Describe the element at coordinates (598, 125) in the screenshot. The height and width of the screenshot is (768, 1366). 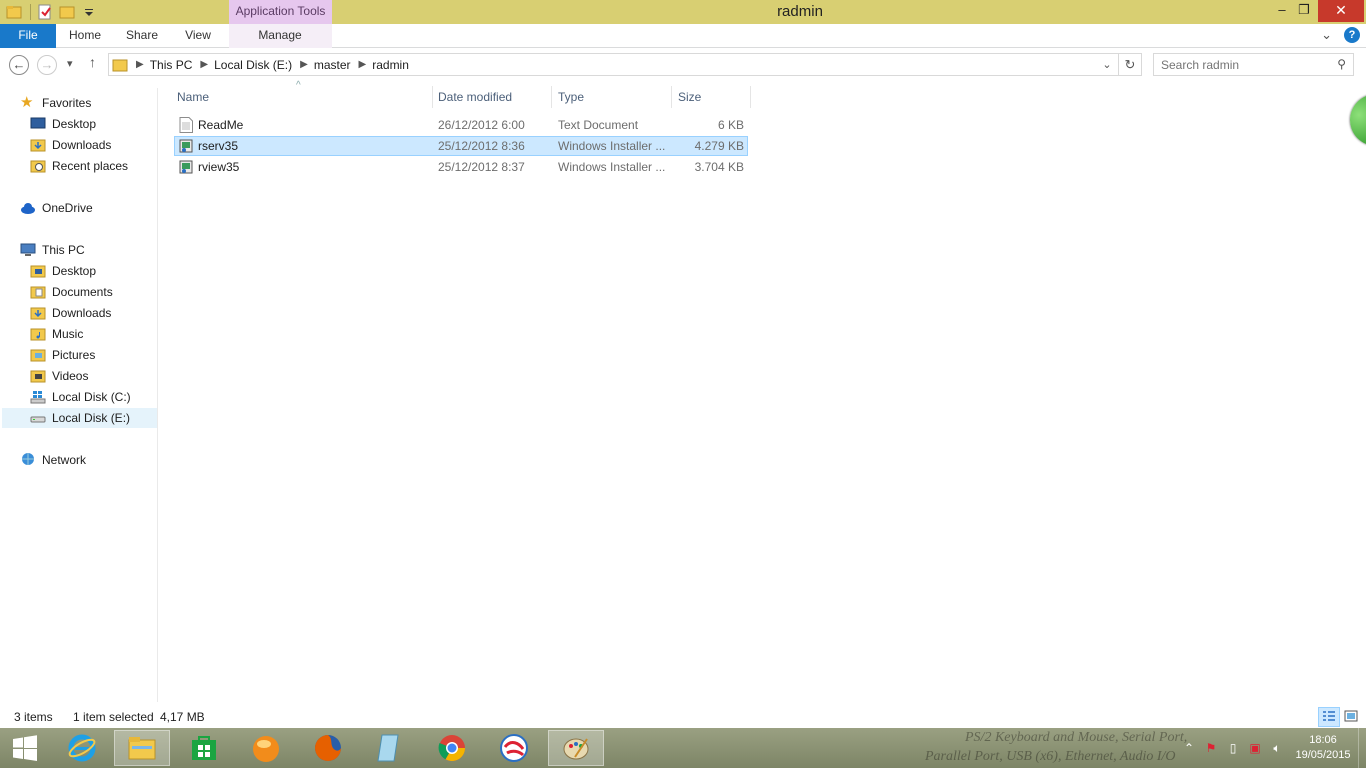
I see `file-type: Text Document` at that location.